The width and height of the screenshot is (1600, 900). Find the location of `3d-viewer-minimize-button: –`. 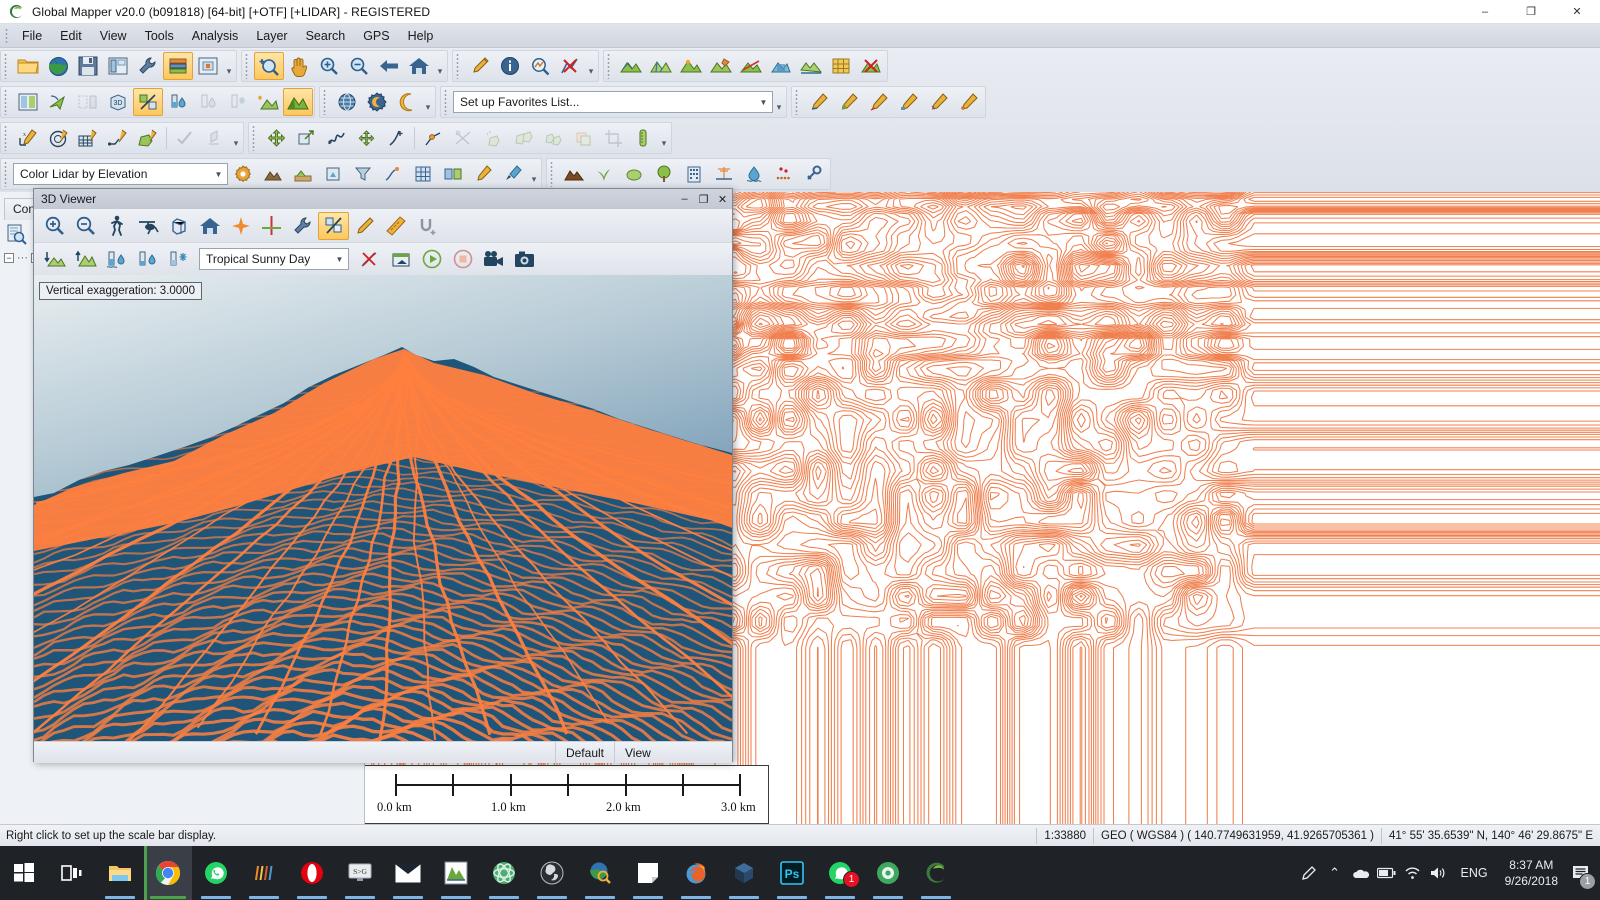

3d-viewer-minimize-button: – is located at coordinates (684, 199).